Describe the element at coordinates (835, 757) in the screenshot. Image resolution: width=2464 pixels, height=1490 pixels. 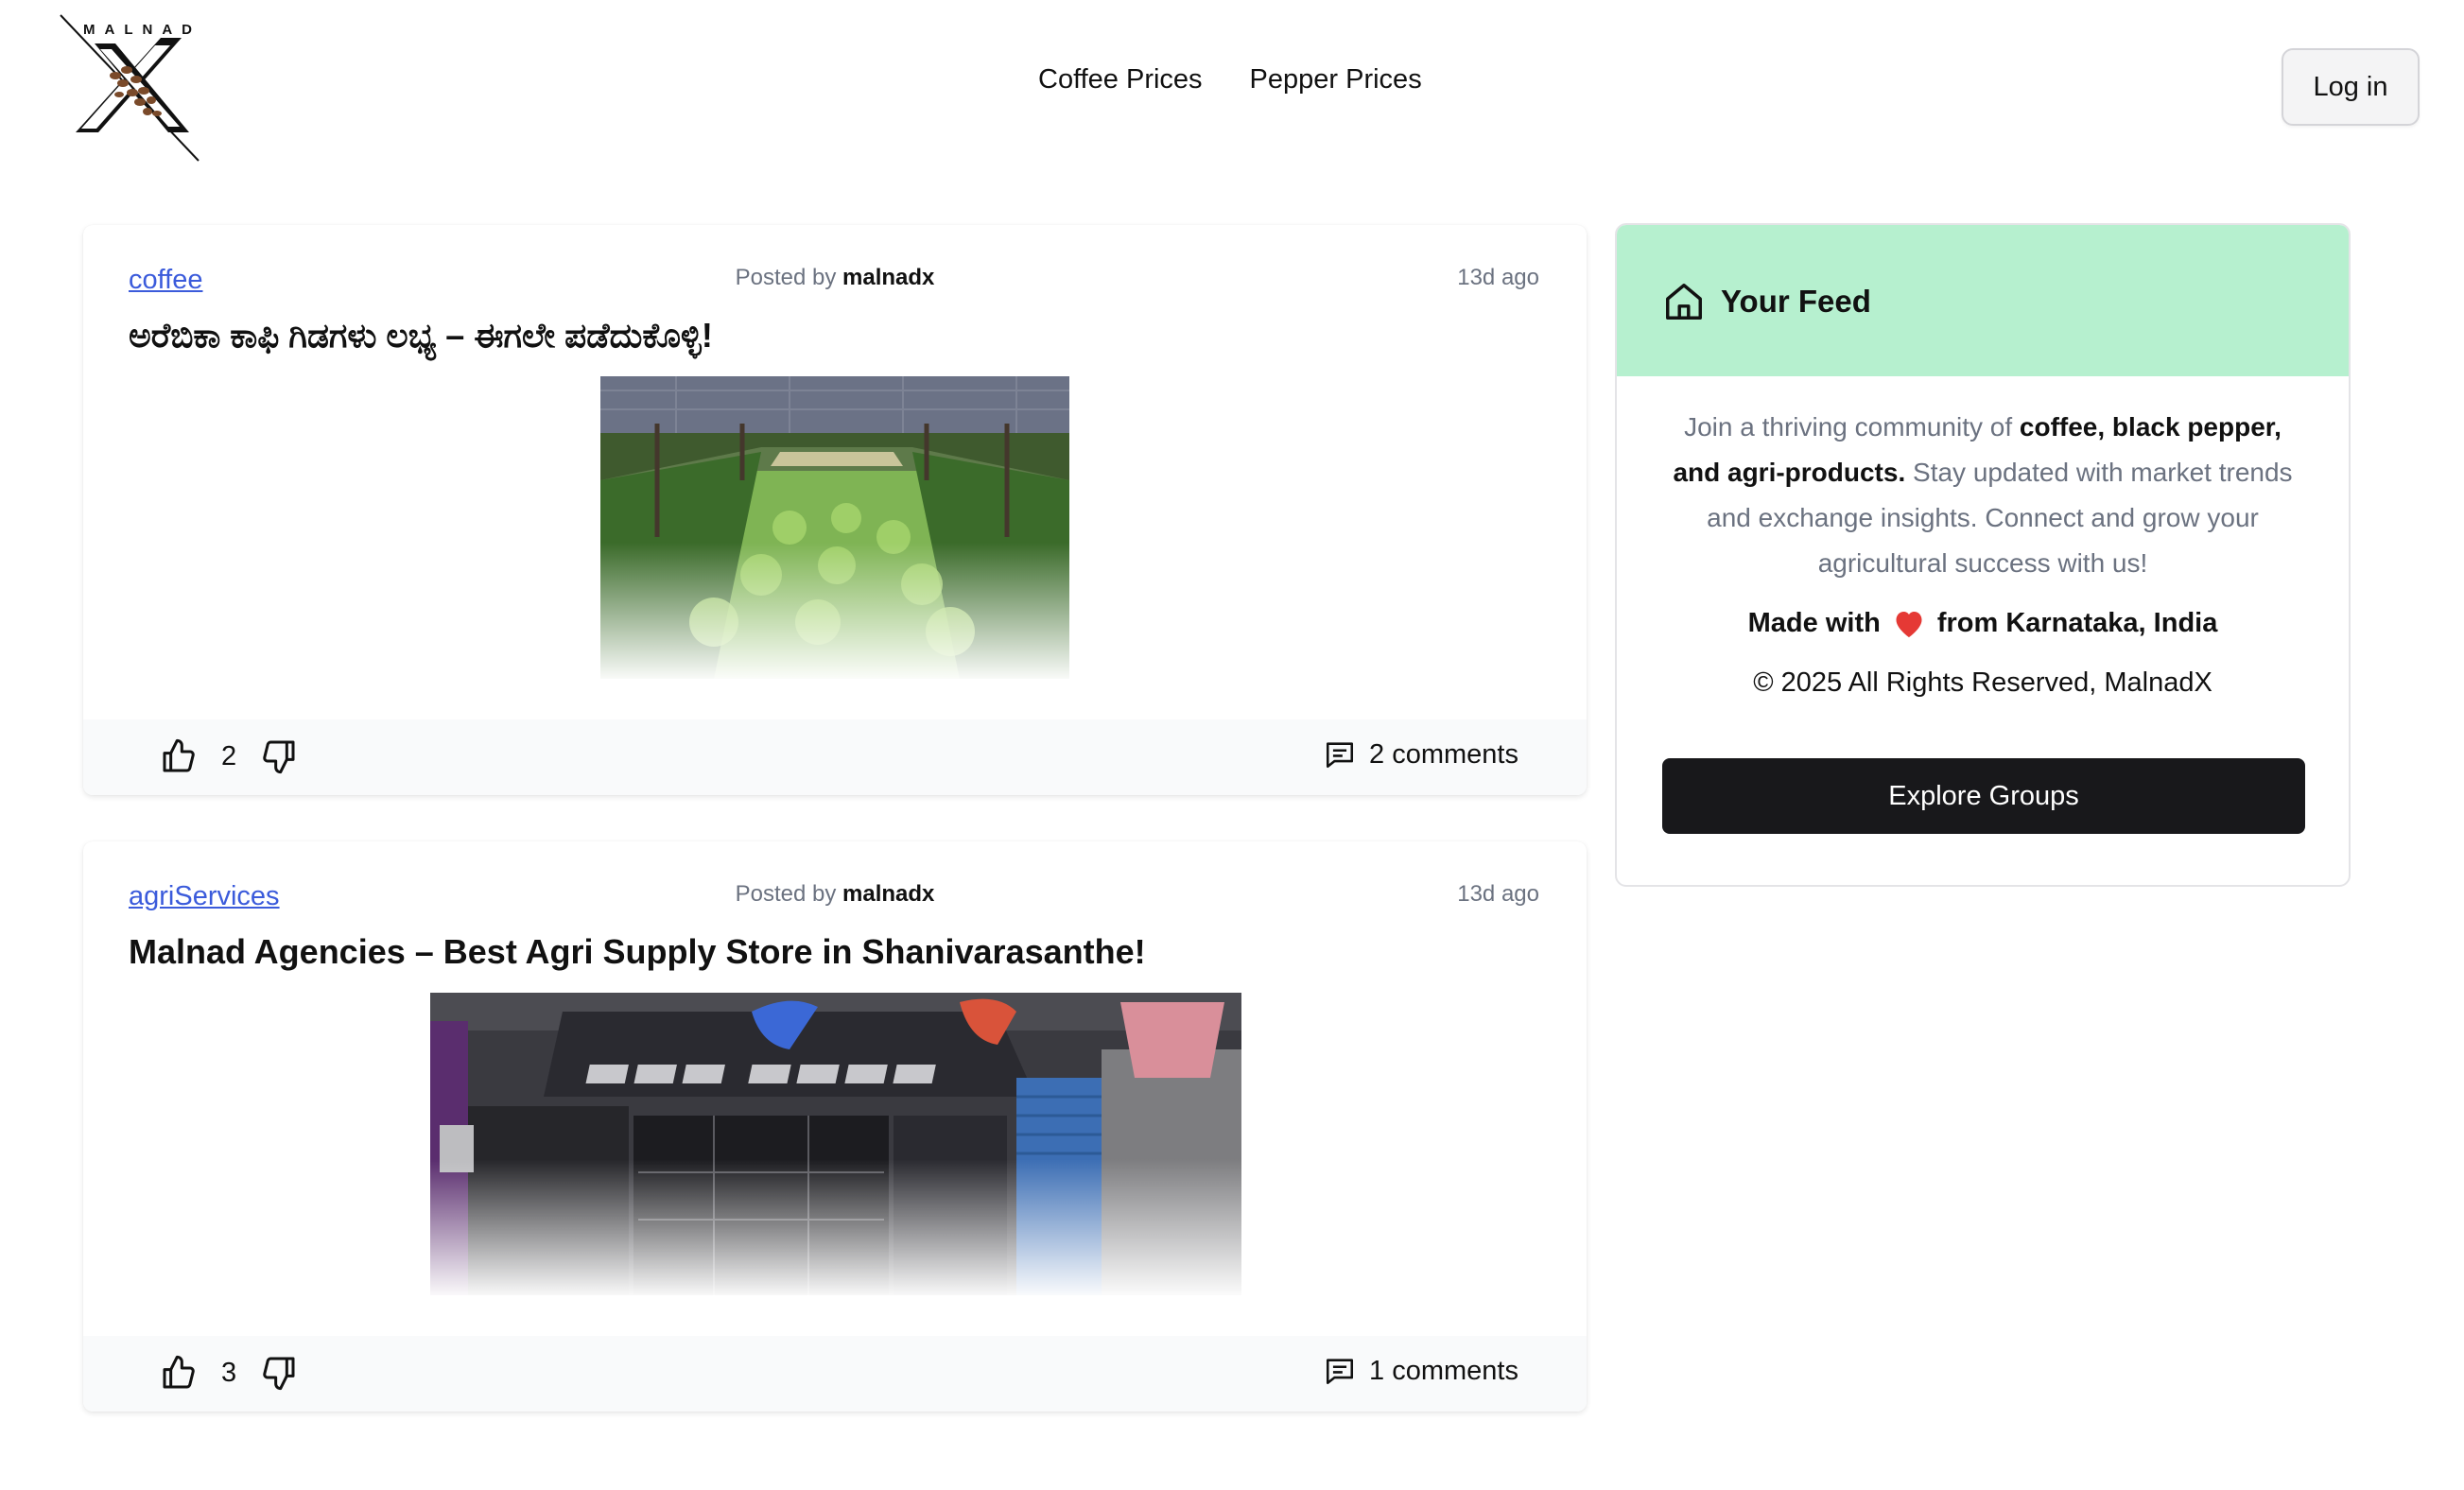
I see `post-footer: 2 2 comments` at that location.